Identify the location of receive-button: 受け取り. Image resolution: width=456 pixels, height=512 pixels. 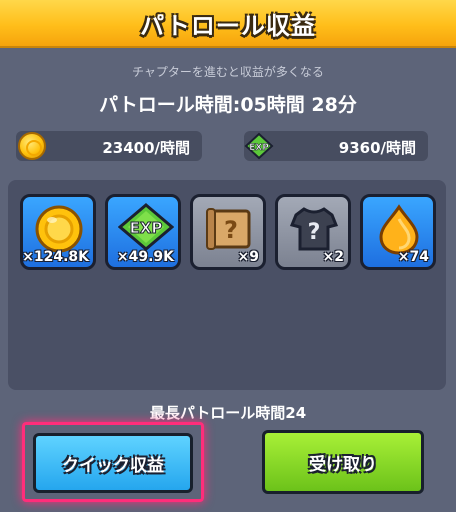
(343, 462).